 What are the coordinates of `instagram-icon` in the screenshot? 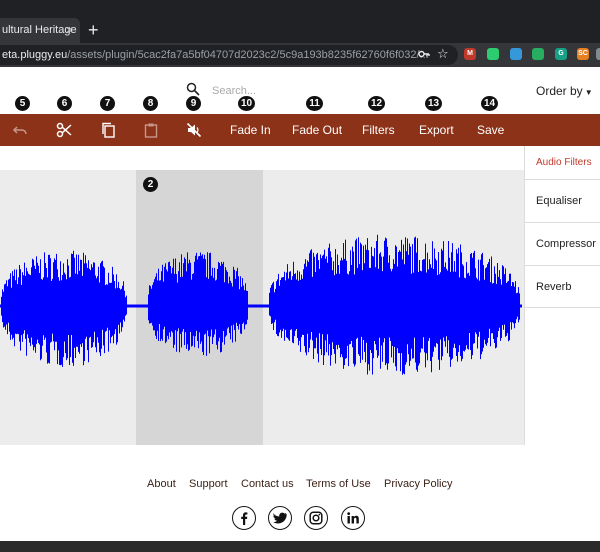 It's located at (316, 518).